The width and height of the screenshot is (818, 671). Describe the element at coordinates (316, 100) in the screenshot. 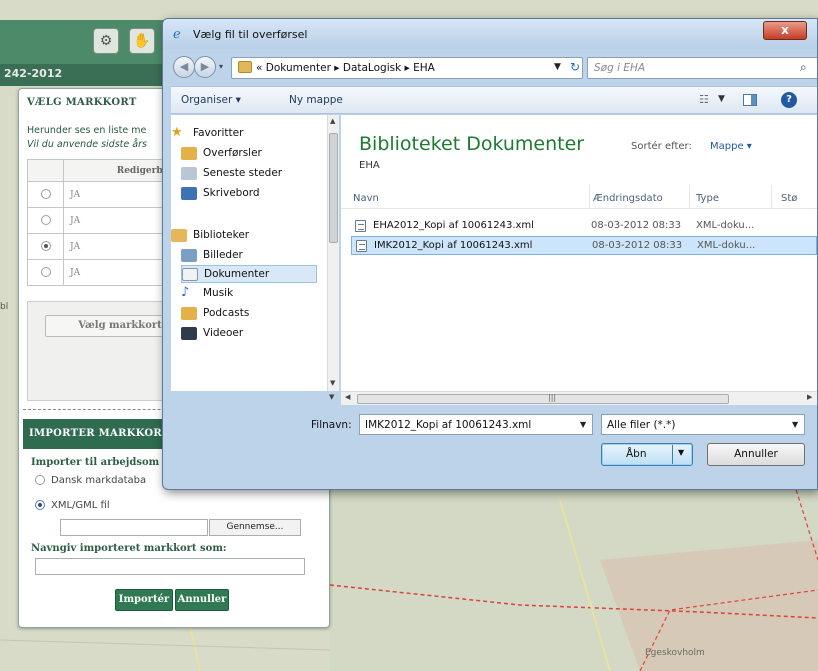

I see `new-folder-button: Ny mappe` at that location.